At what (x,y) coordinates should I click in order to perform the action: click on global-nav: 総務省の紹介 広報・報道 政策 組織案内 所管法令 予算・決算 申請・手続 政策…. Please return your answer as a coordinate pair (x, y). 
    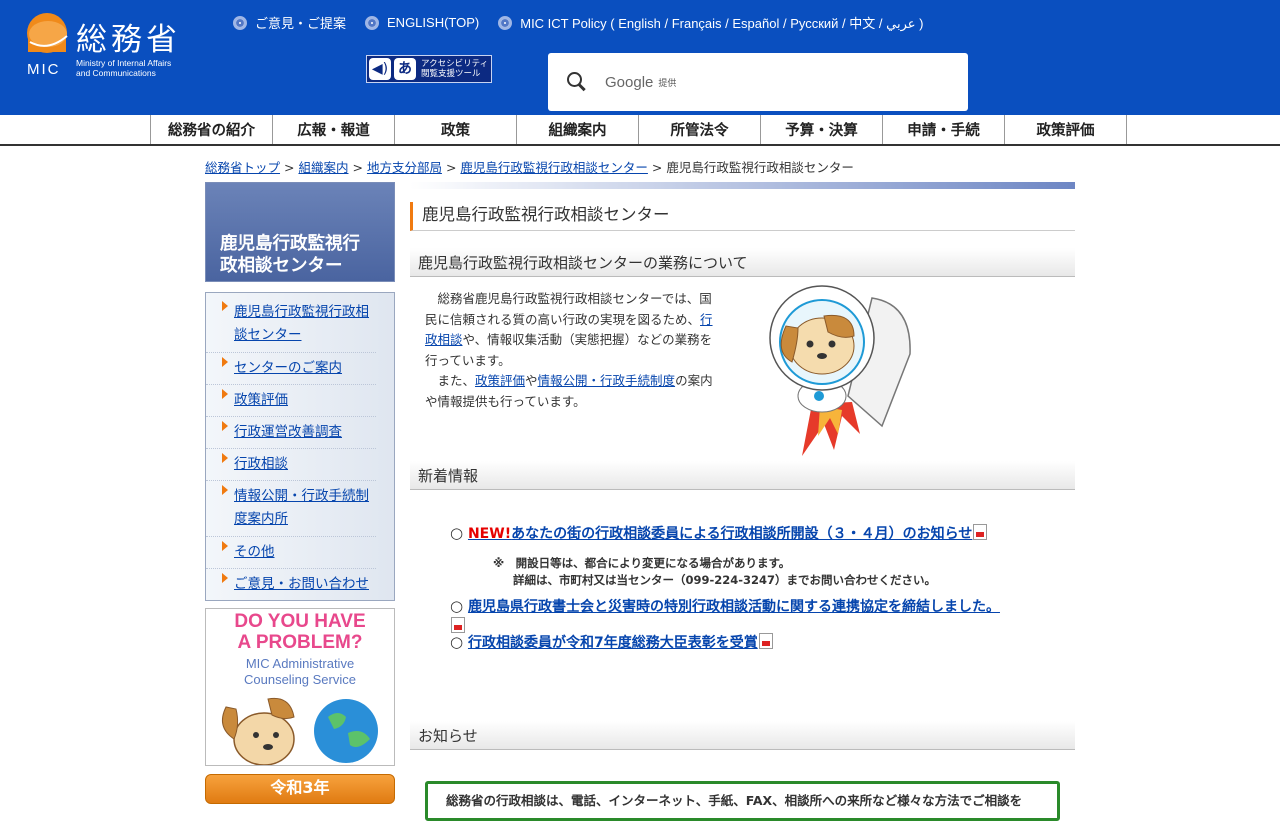
    Looking at the image, I should click on (640, 130).